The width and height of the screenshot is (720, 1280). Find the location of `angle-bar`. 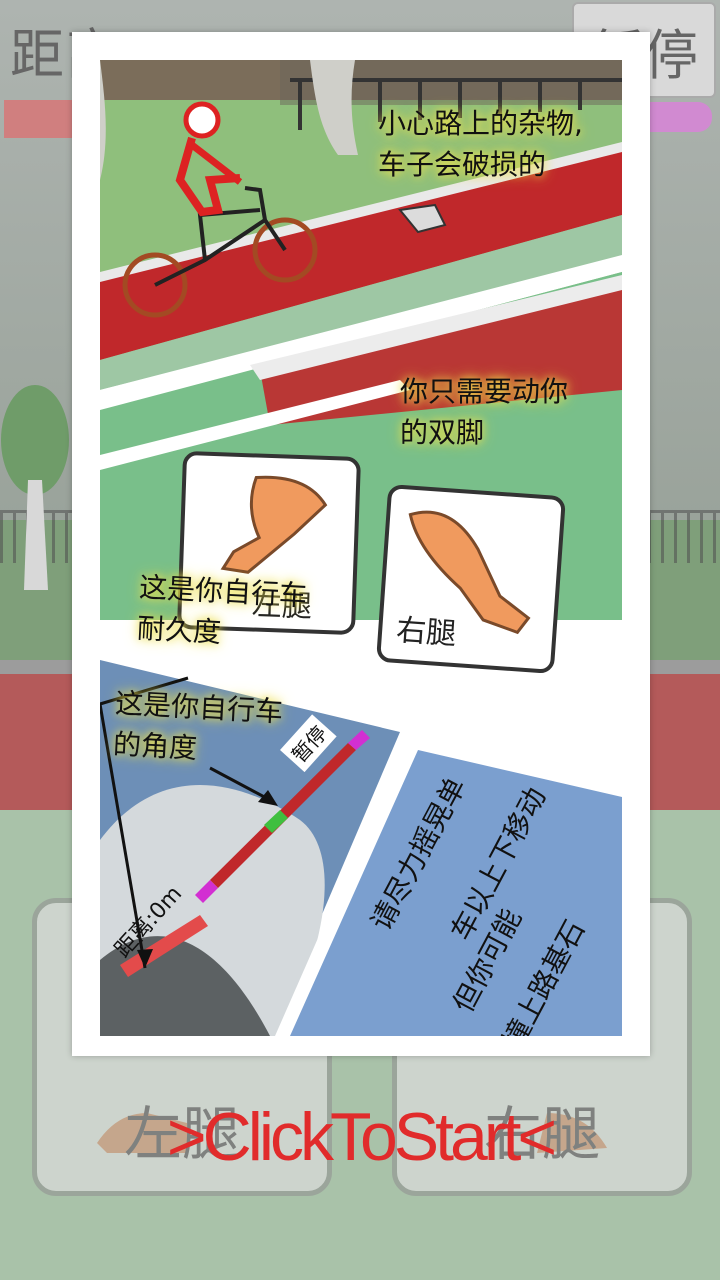

angle-bar is located at coordinates (680, 117).